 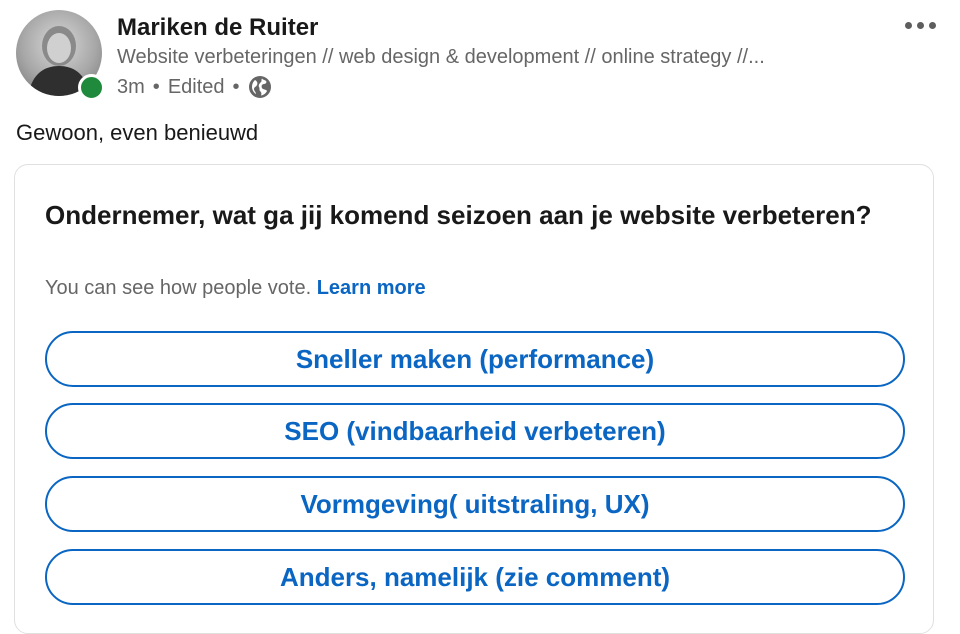 I want to click on poll-option-button: Sneller maken (performance), so click(x=475, y=359).